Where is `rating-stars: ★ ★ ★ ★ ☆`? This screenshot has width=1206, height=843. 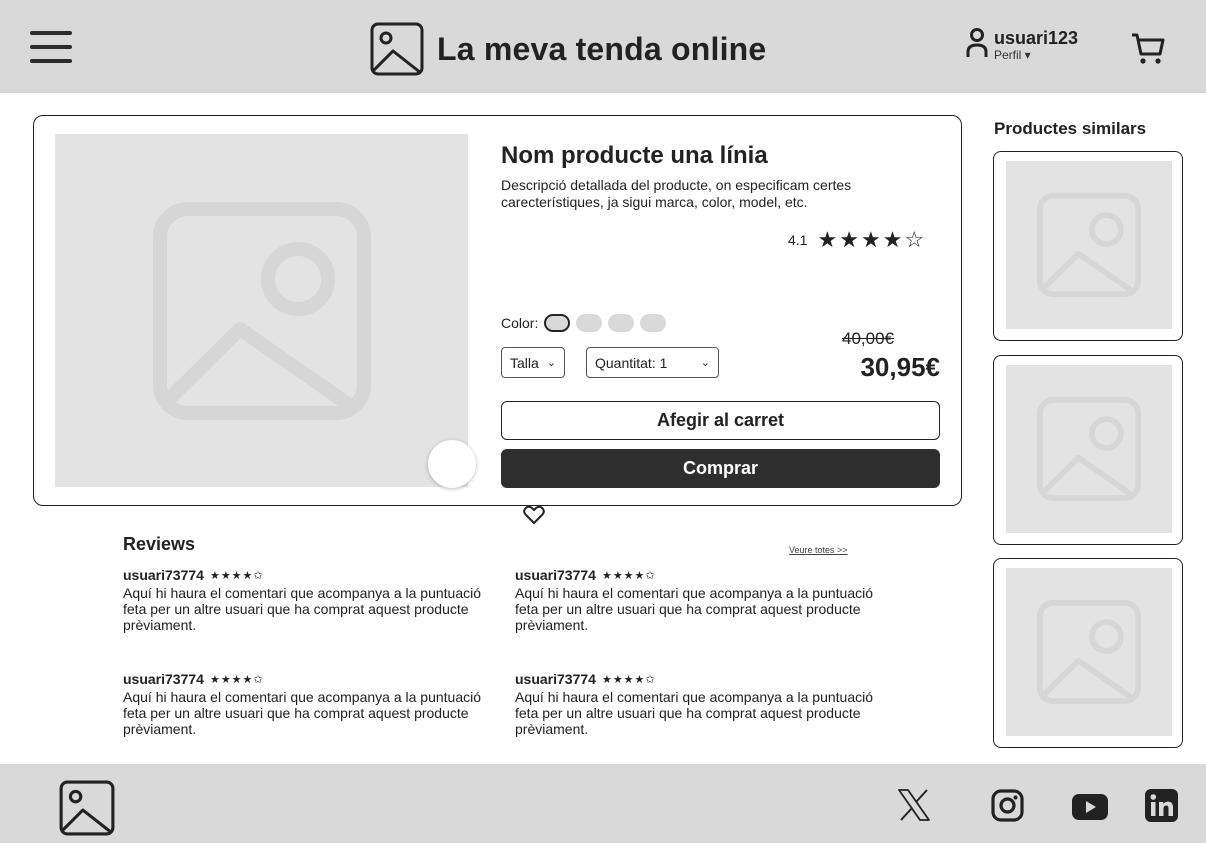
rating-stars: ★ ★ ★ ★ ☆ is located at coordinates (871, 240).